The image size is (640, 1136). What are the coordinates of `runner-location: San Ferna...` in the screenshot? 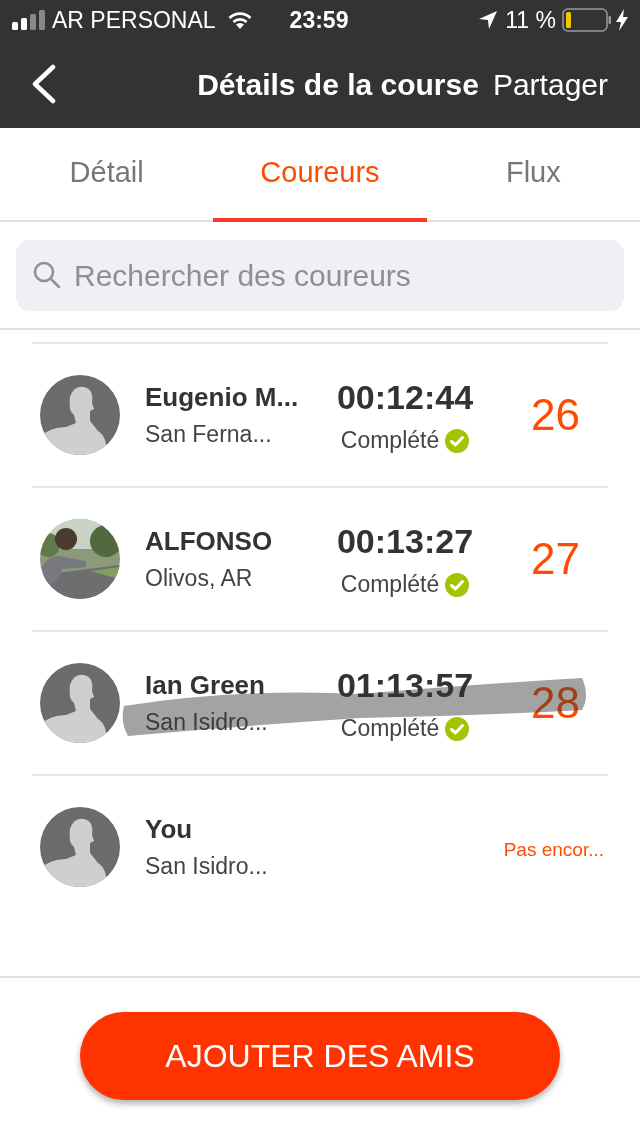 It's located at (209, 435).